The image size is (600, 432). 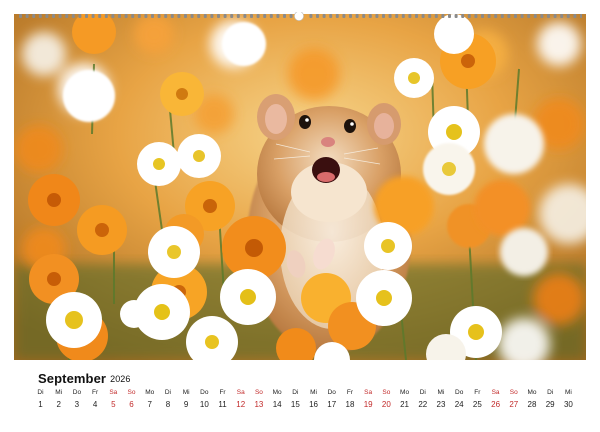 What do you see at coordinates (259, 404) in the screenshot?
I see `date-number: 13` at bounding box center [259, 404].